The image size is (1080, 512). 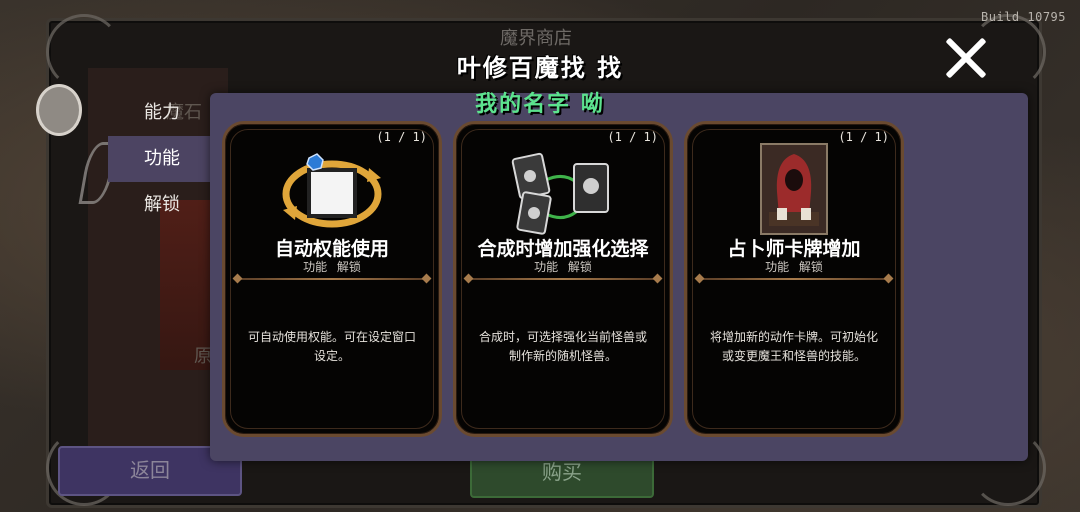 I want to click on auto-cycle-icon, so click(x=332, y=190).